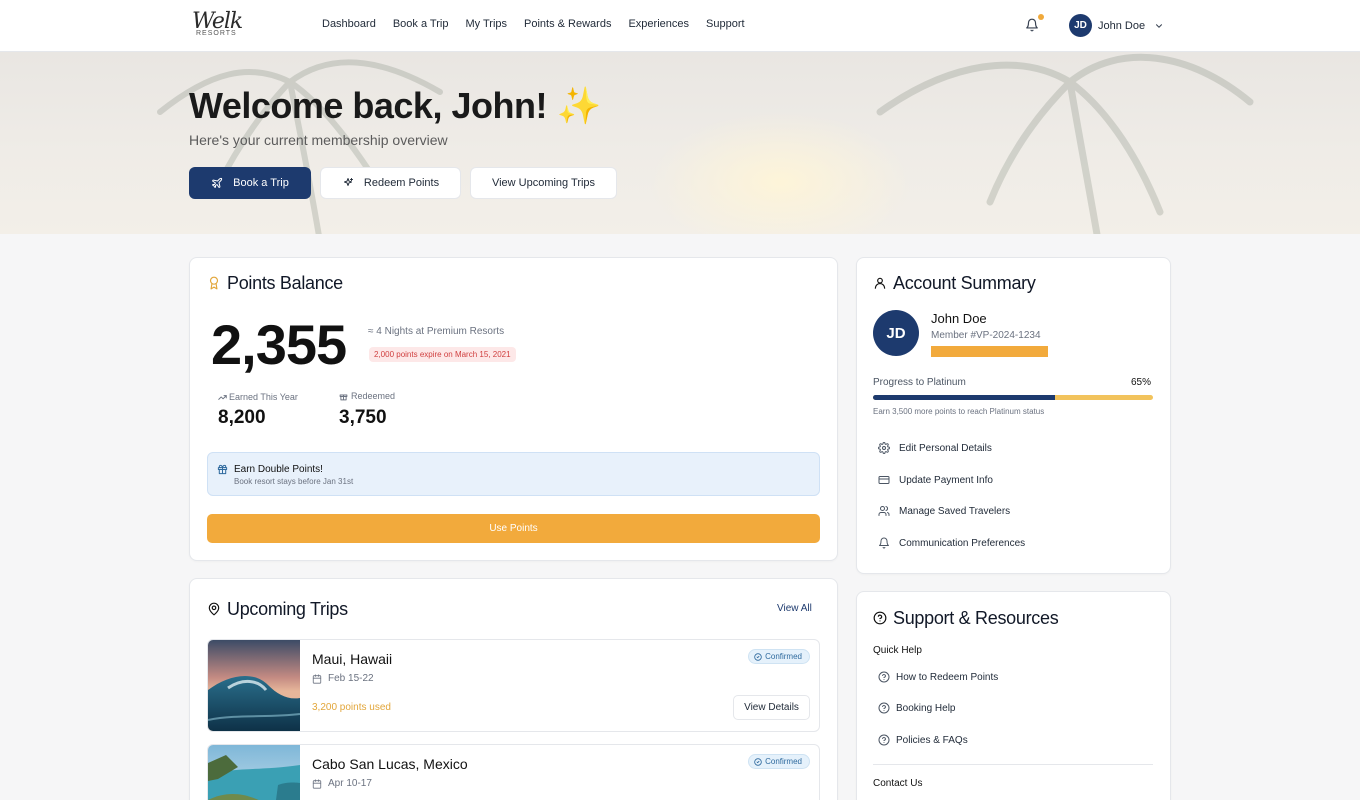  Describe the element at coordinates (390, 764) in the screenshot. I see `trip-name: Cabo San Lucas, Mexico` at that location.